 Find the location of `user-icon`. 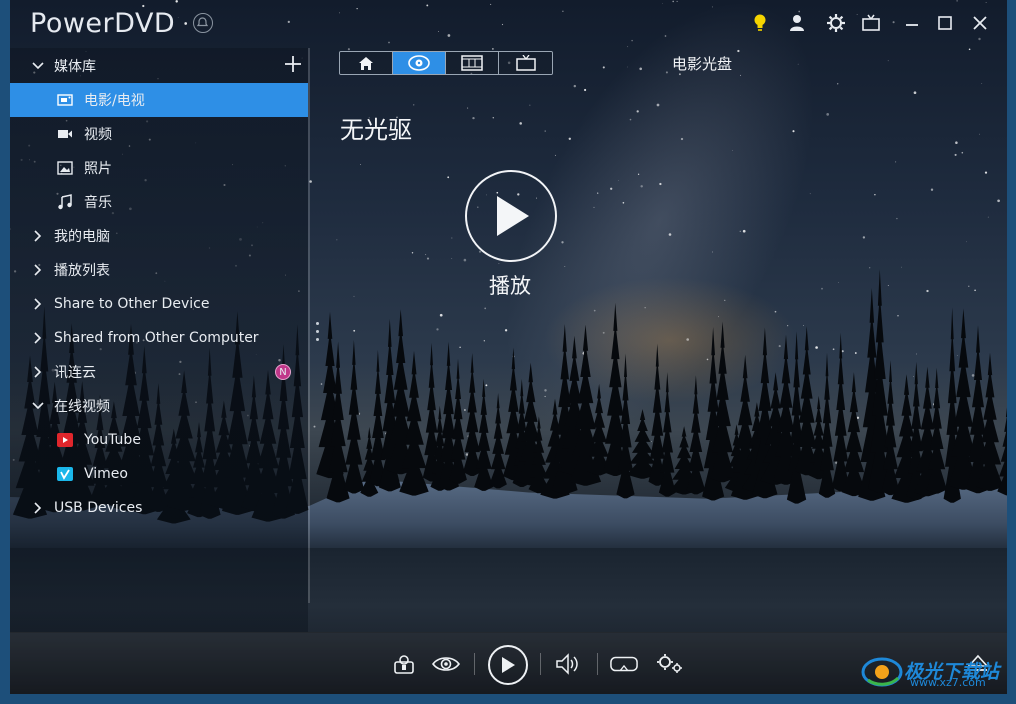

user-icon is located at coordinates (797, 23).